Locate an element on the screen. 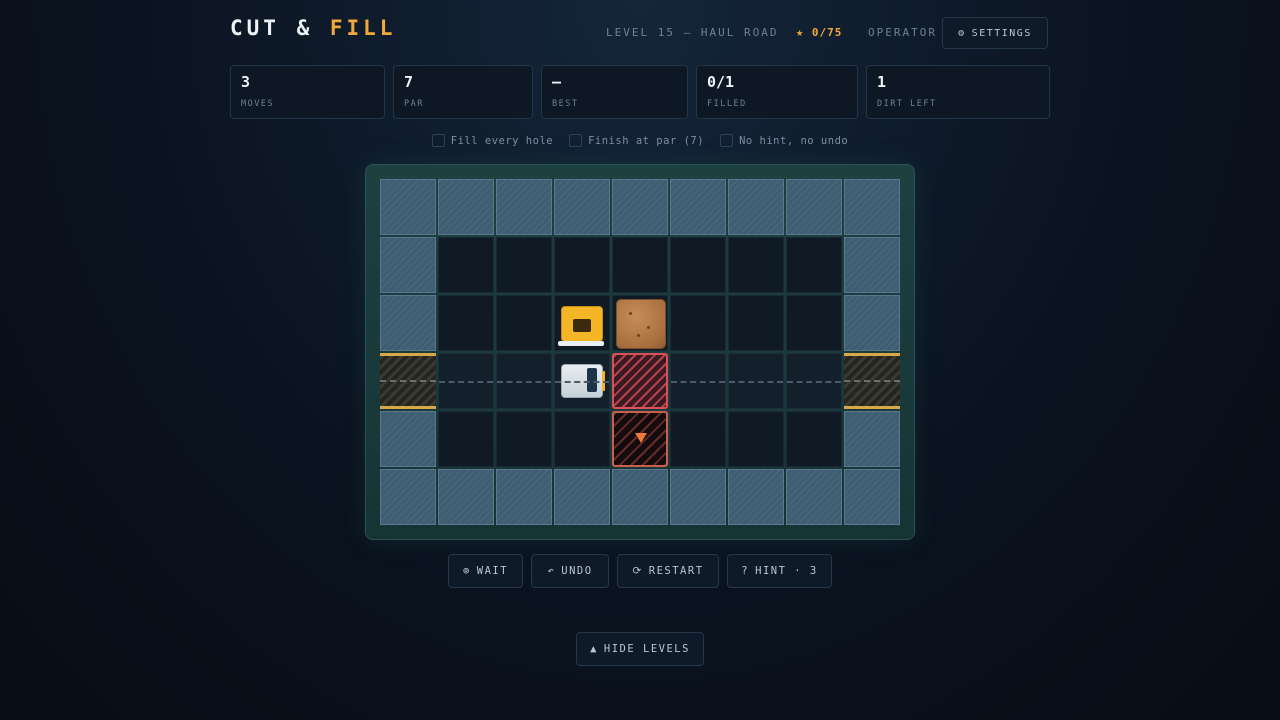 Image resolution: width=1280 pixels, height=720 pixels. stat-par: 7 PAR is located at coordinates (463, 92).